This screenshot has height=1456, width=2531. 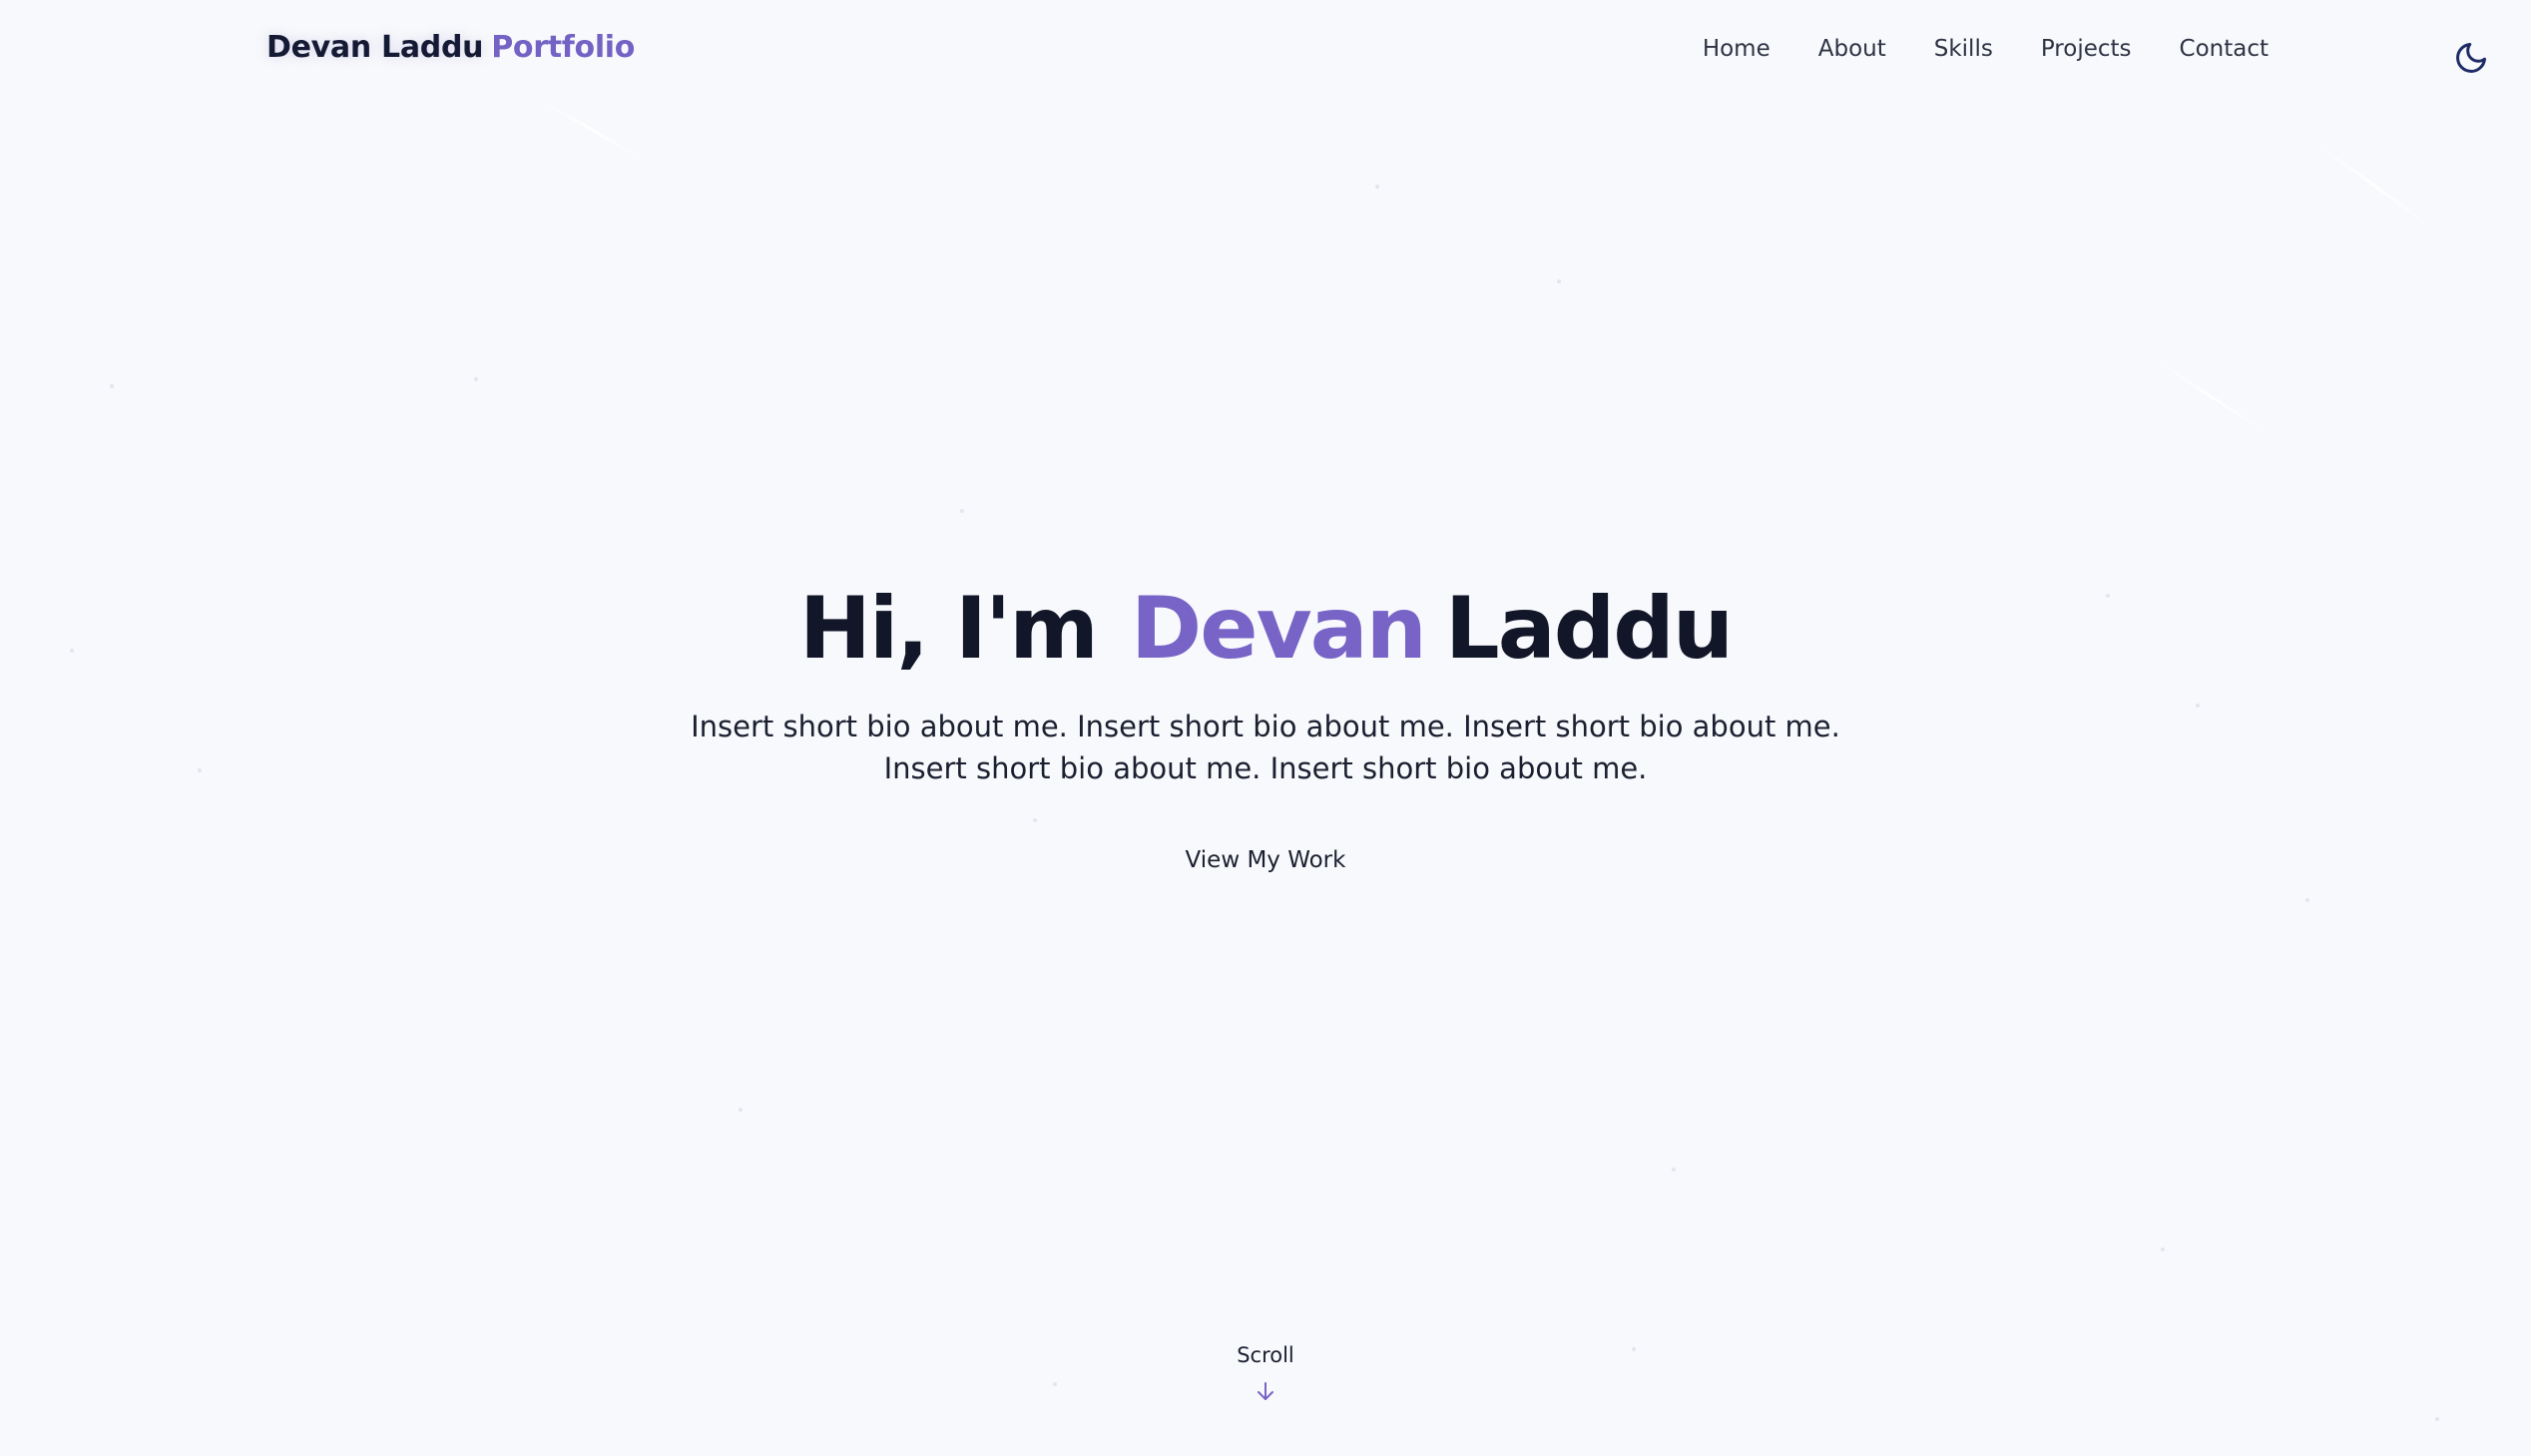 What do you see at coordinates (2086, 49) in the screenshot?
I see `nav-projects: Projects` at bounding box center [2086, 49].